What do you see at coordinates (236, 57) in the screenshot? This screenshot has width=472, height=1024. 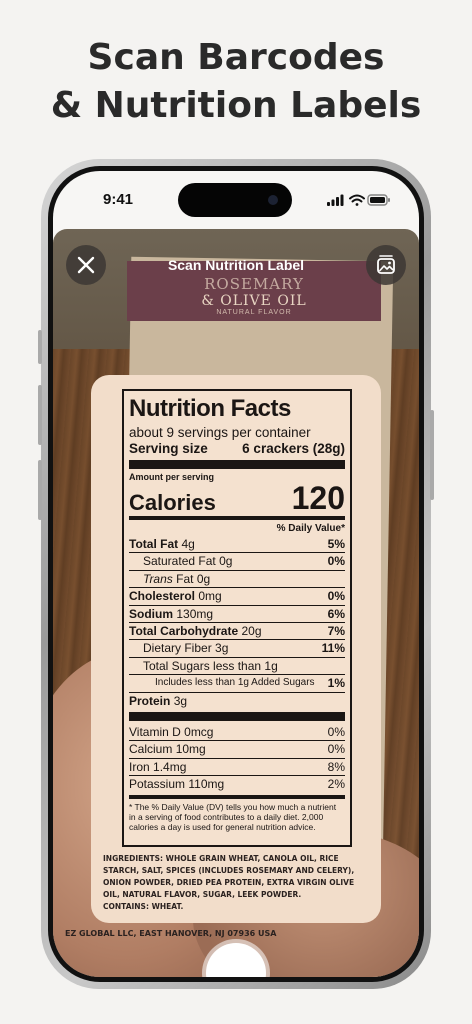 I see `promo-title-line1: Scan Barcodes` at bounding box center [236, 57].